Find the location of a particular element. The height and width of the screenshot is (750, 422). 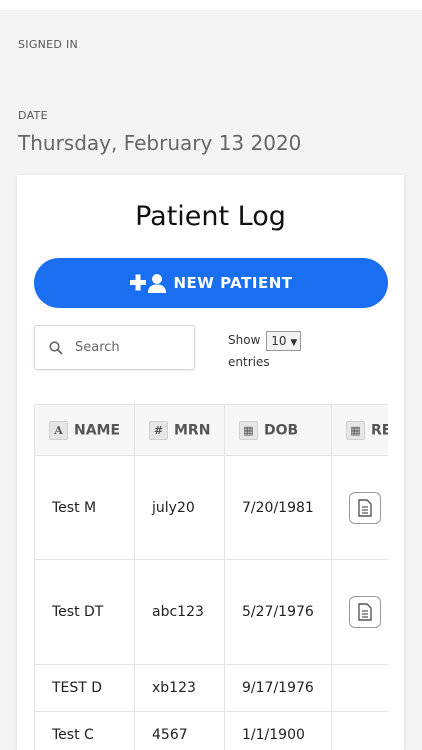

patient-dob: 5/27/1976 is located at coordinates (278, 612).